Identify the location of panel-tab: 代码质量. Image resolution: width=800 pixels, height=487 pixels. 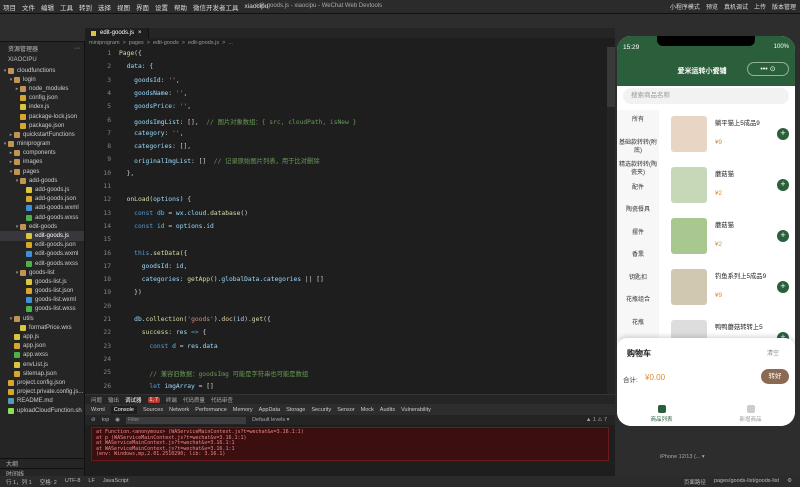
(194, 400).